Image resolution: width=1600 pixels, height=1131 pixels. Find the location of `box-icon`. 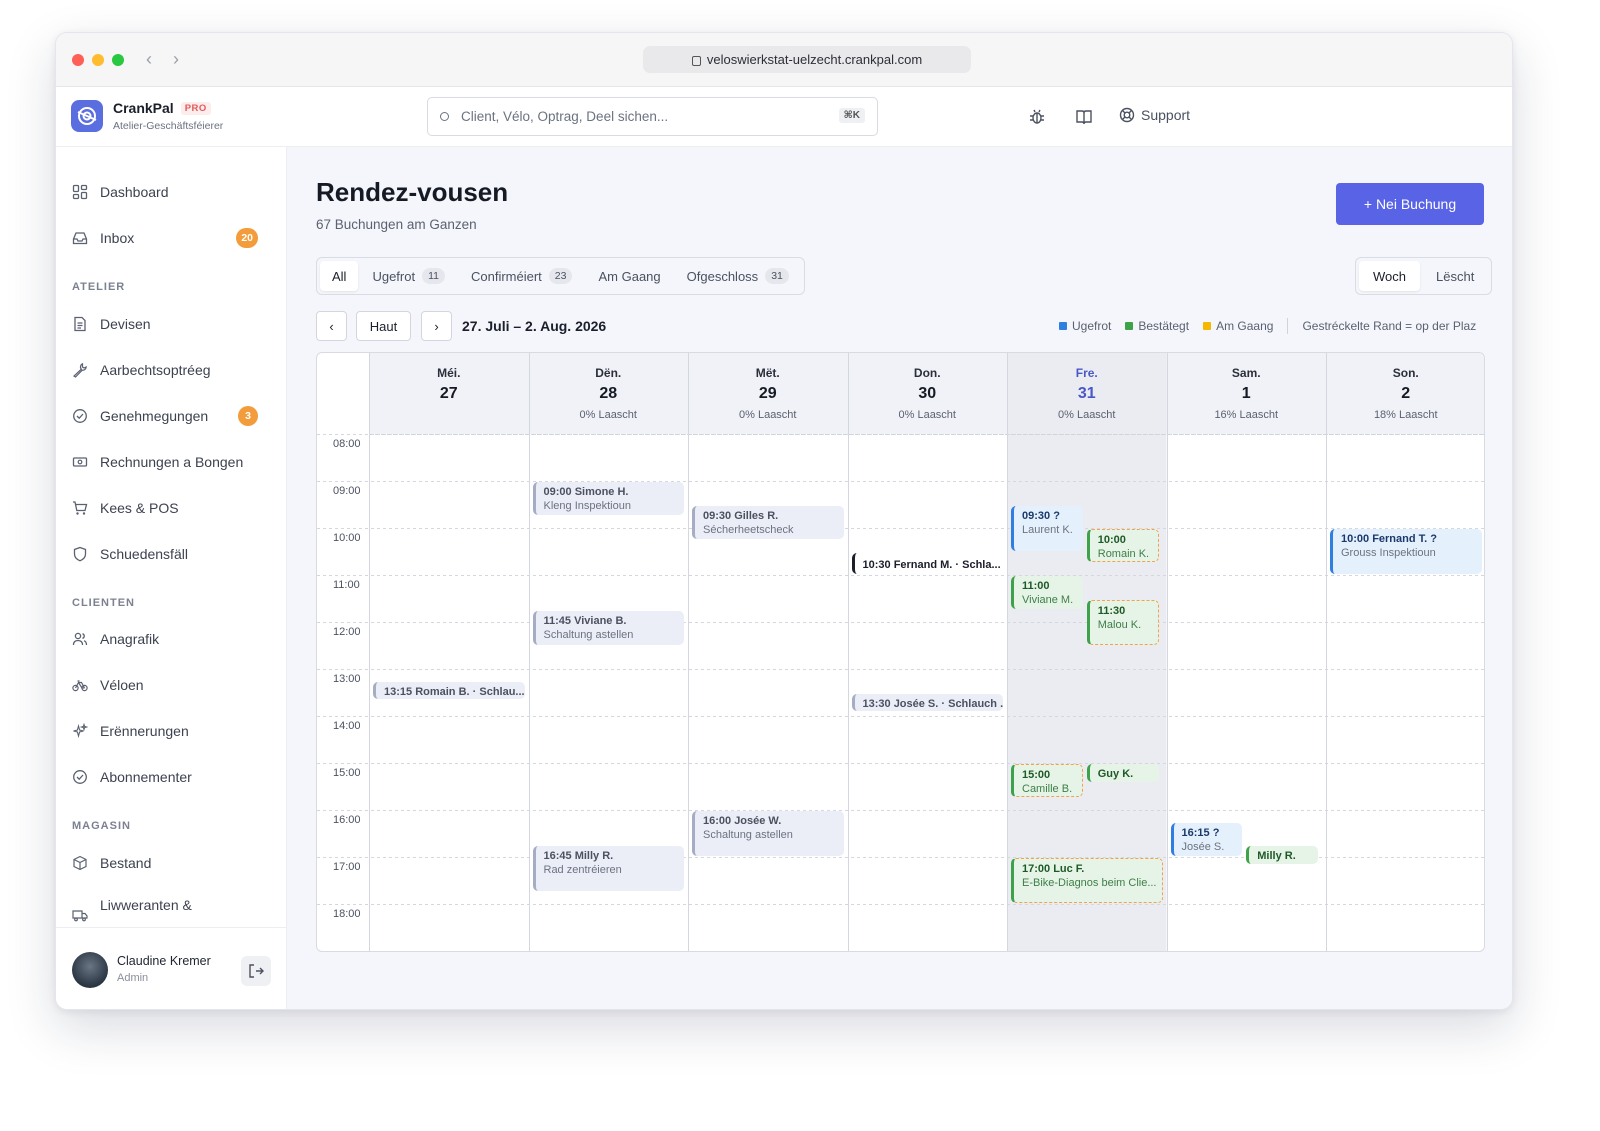

box-icon is located at coordinates (80, 863).